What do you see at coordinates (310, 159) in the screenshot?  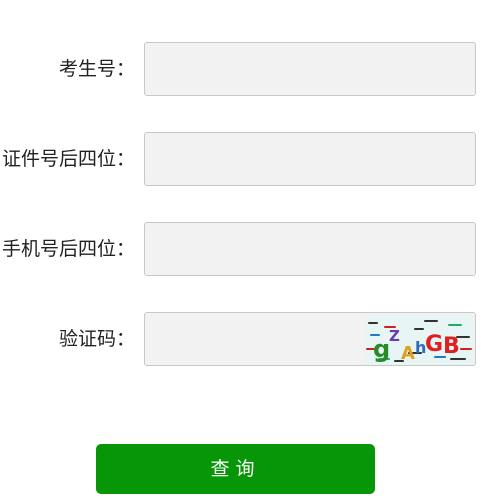 I see `id-last4-input` at bounding box center [310, 159].